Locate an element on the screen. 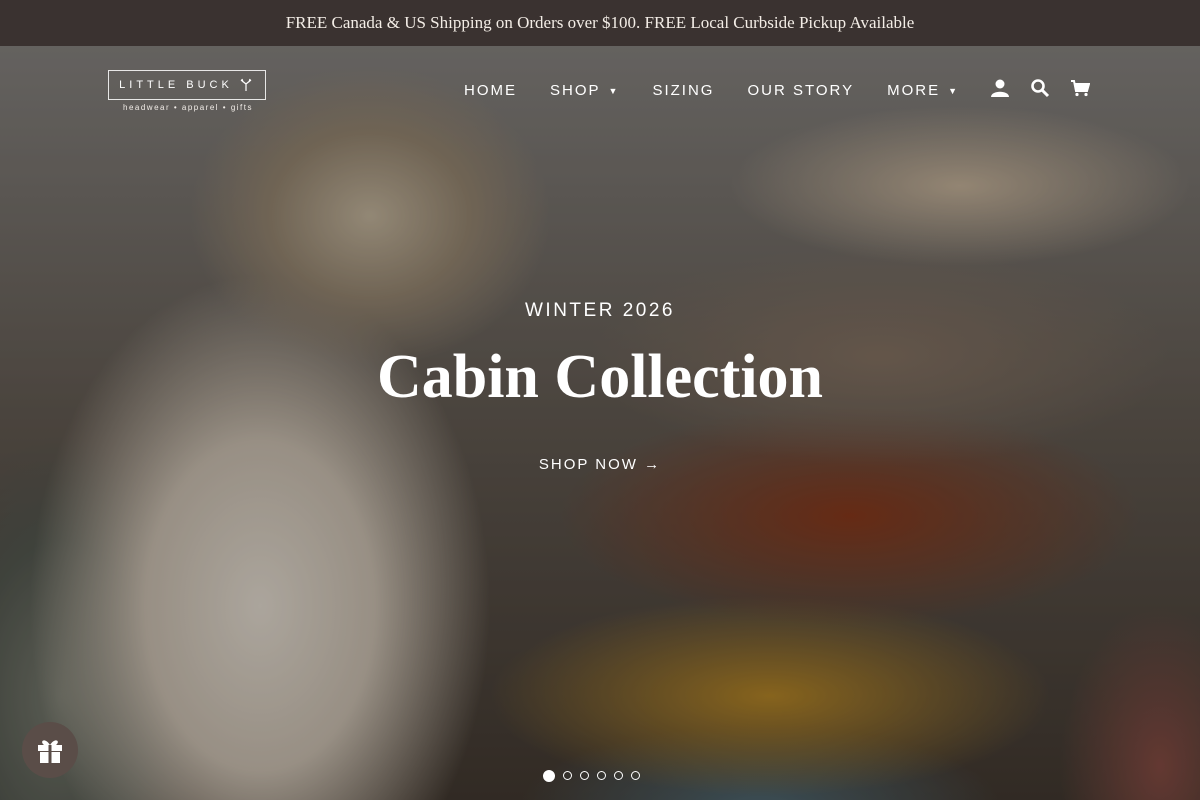  search-icon is located at coordinates (1040, 88).